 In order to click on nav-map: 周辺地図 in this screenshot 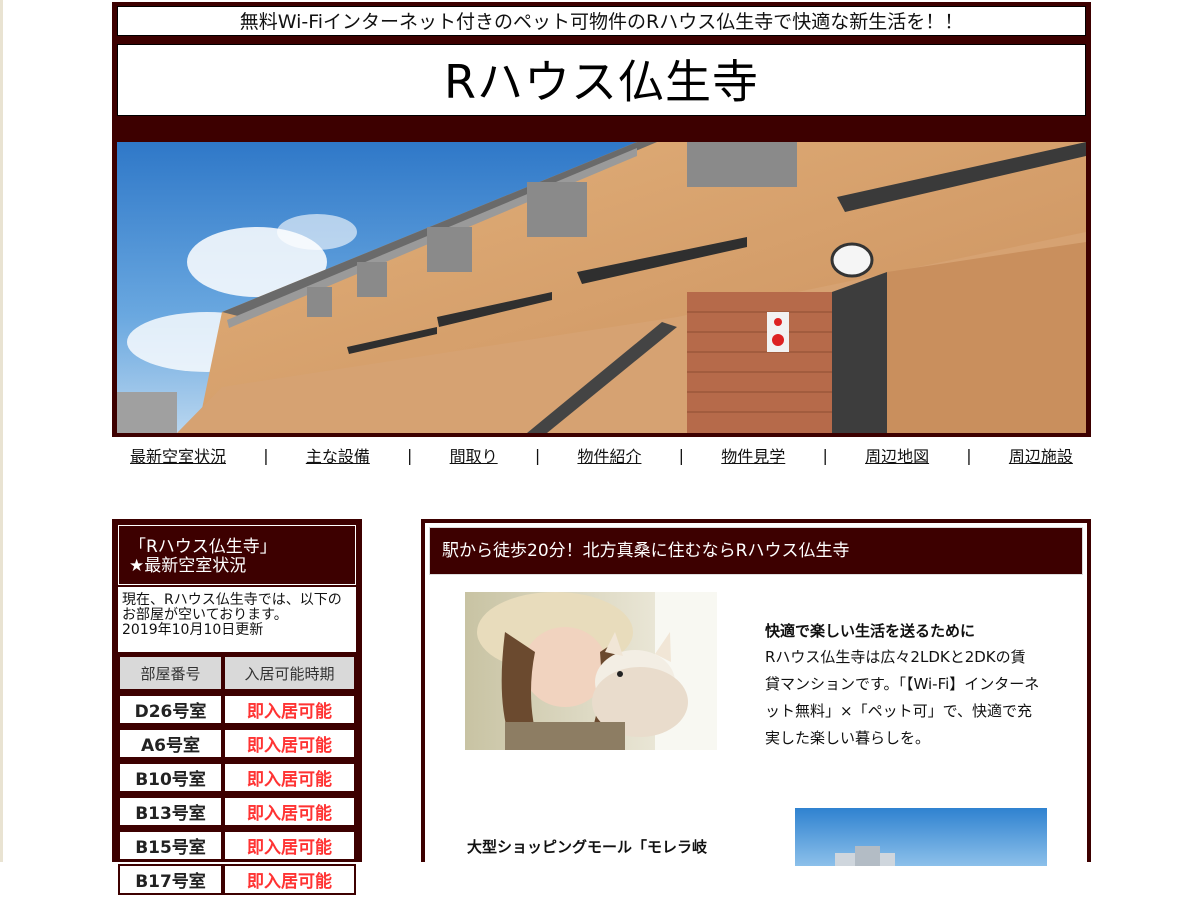, I will do `click(897, 455)`.